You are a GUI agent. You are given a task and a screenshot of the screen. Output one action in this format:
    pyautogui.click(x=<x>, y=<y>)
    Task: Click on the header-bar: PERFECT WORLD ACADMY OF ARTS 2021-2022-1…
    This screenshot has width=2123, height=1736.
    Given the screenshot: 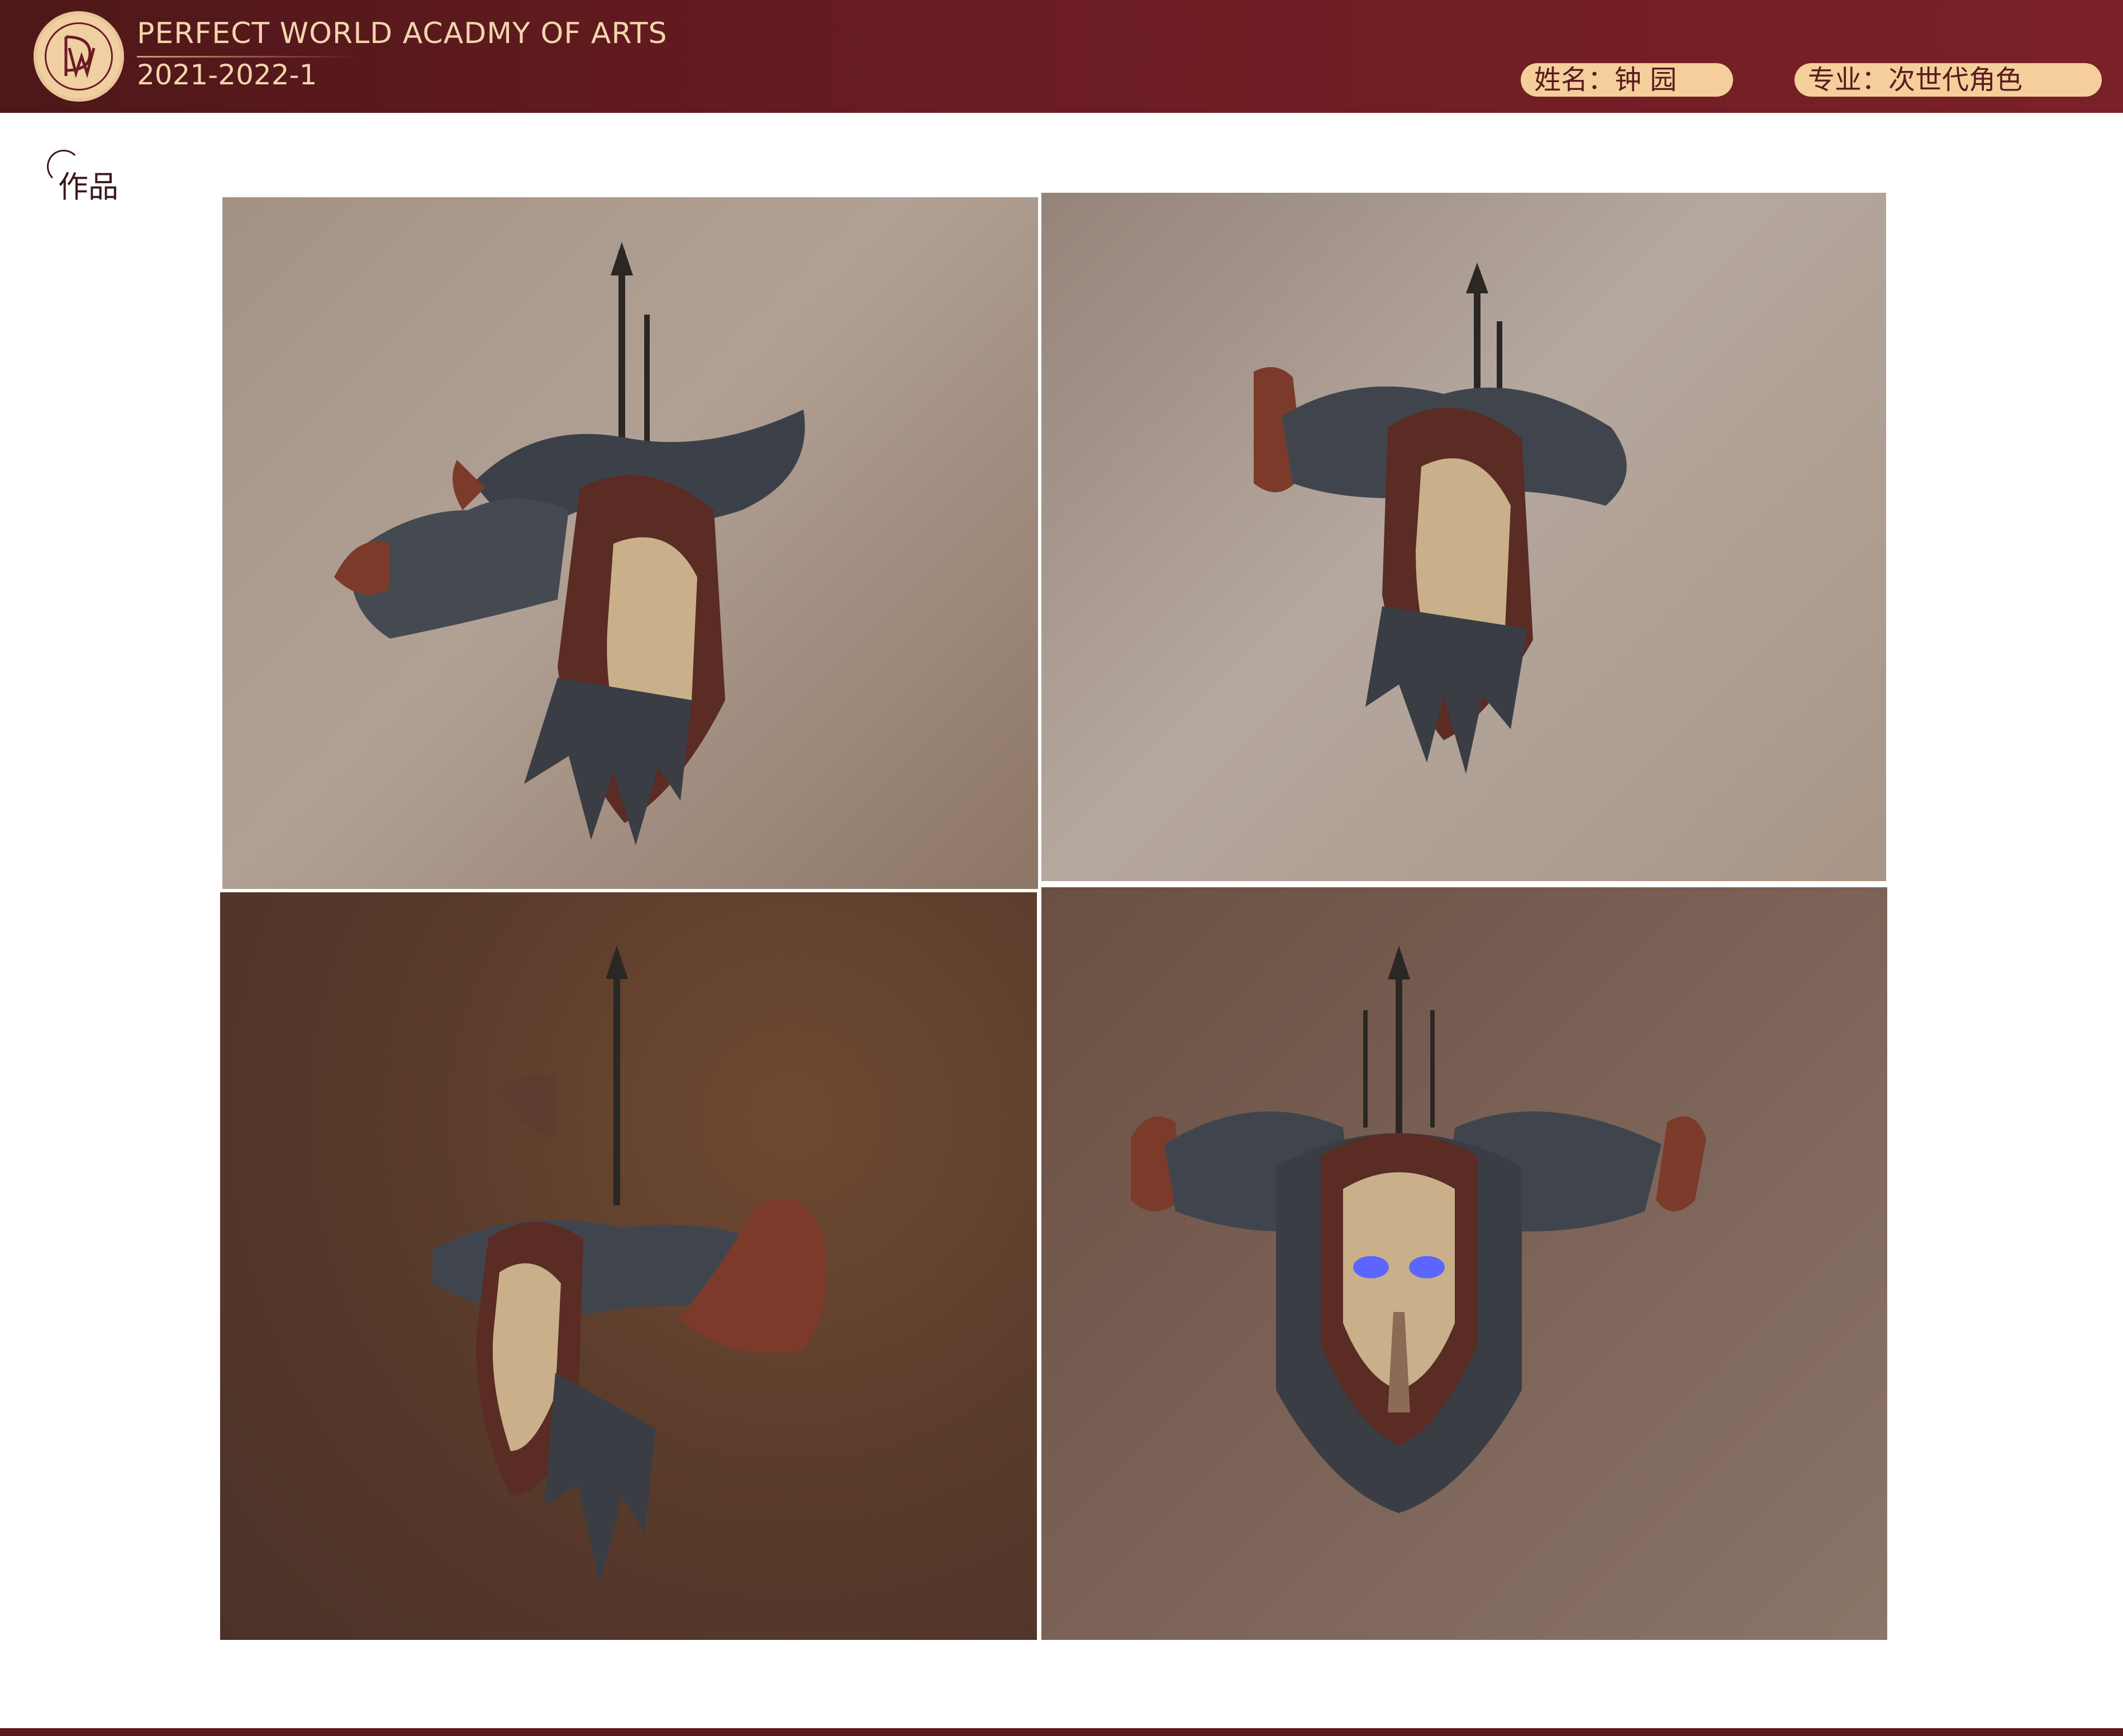 What is the action you would take?
    pyautogui.click(x=1061, y=56)
    